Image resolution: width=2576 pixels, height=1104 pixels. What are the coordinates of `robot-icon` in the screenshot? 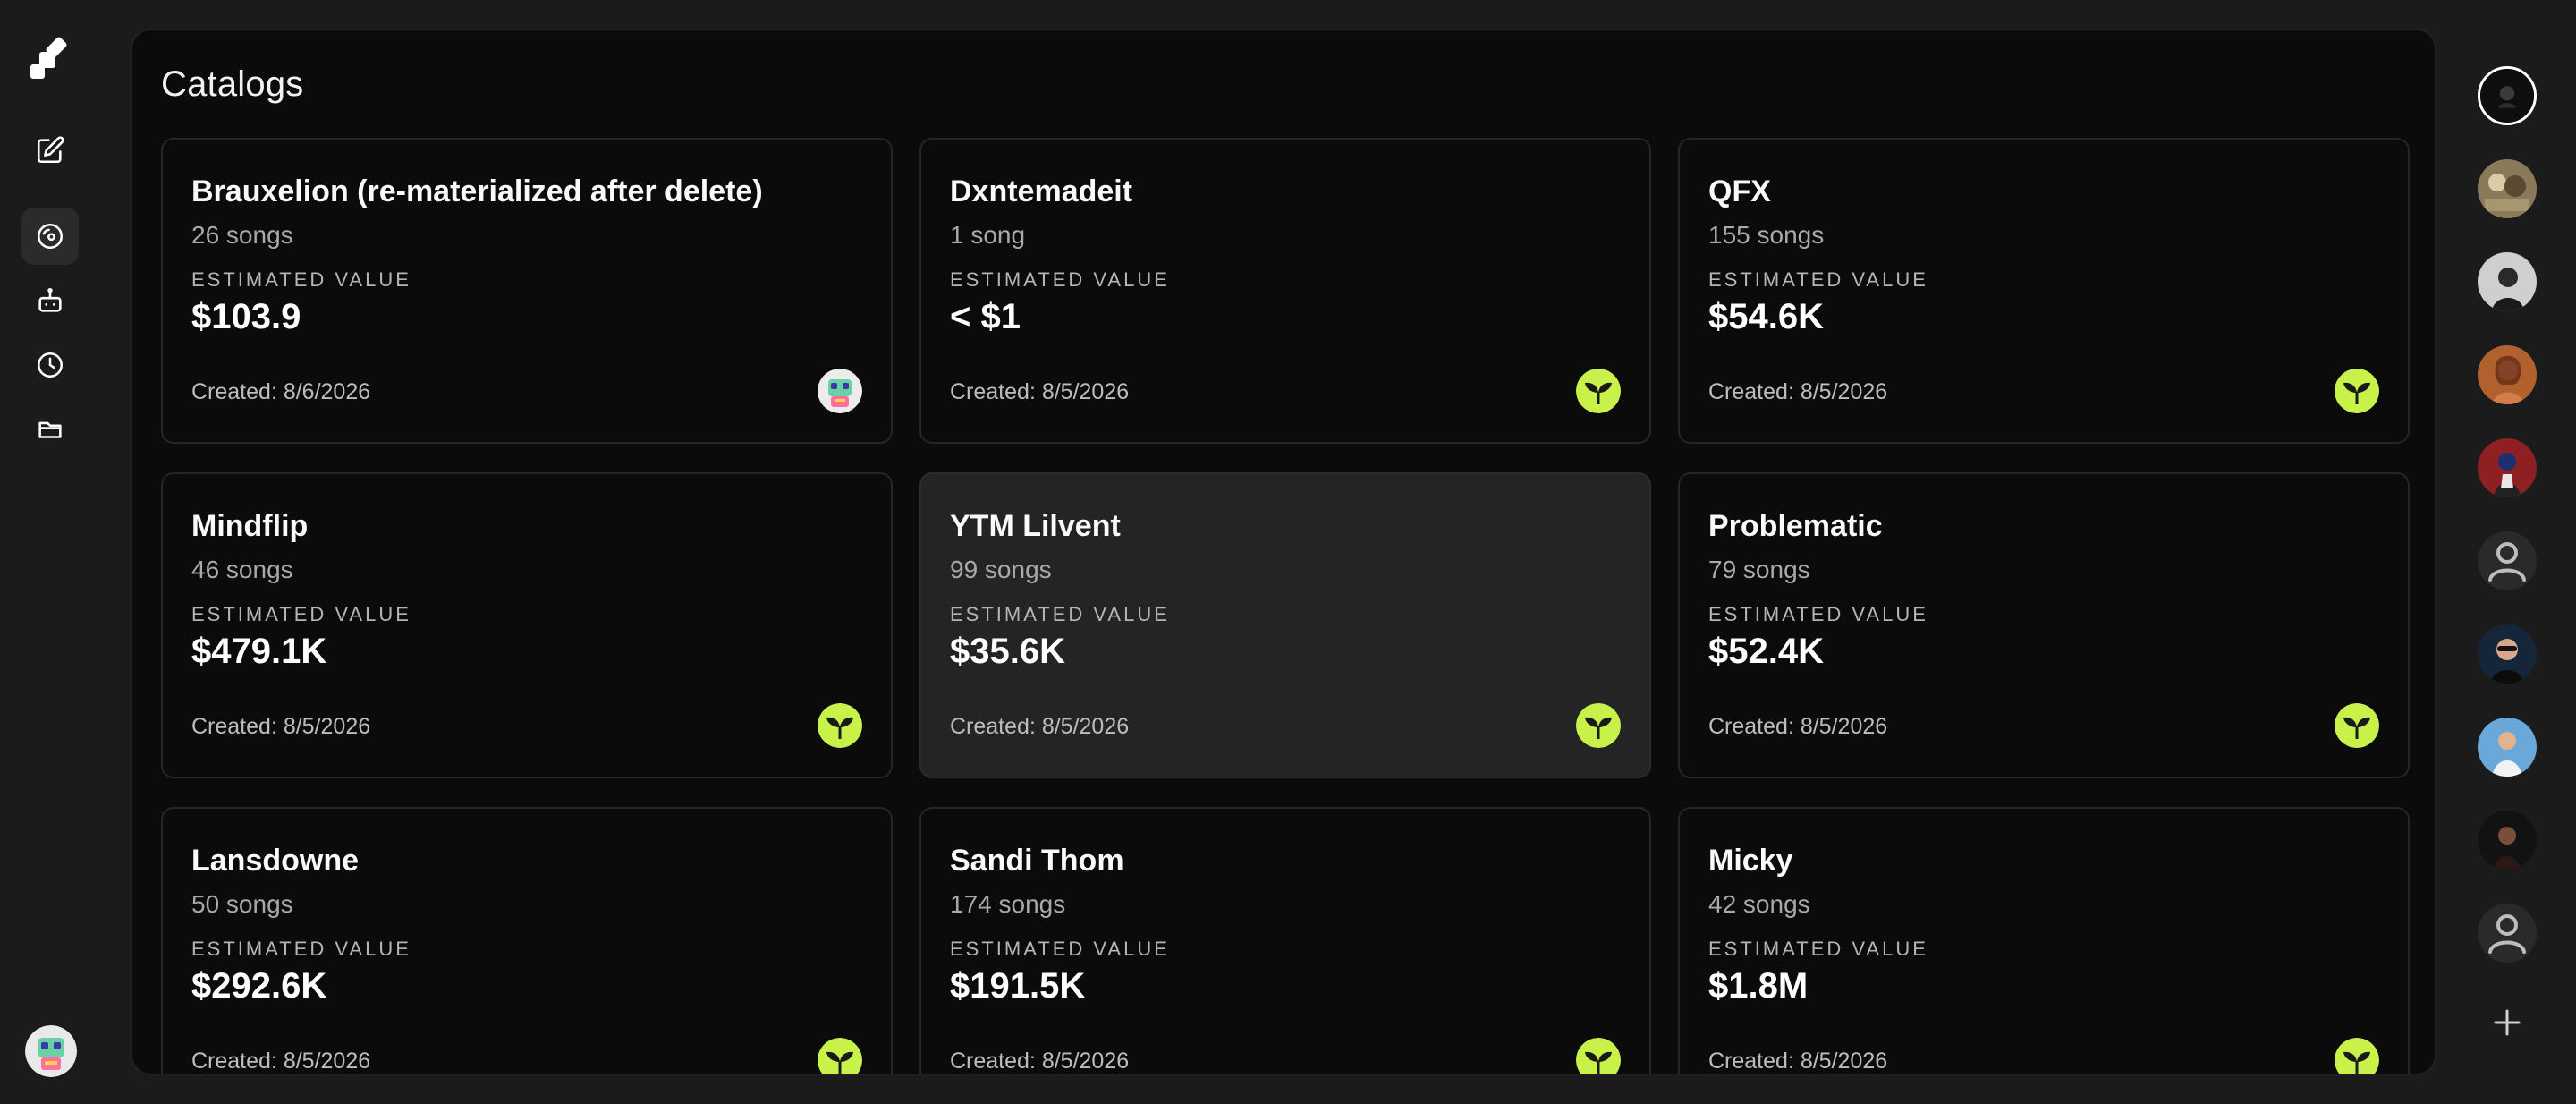 It's located at (50, 299).